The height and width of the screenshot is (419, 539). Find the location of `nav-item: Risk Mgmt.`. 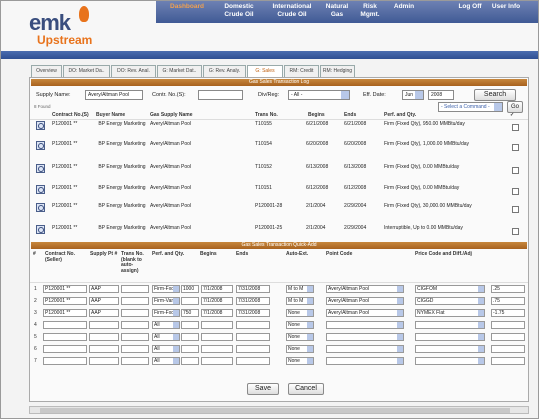

nav-item: Risk Mgmt. is located at coordinates (370, 11).